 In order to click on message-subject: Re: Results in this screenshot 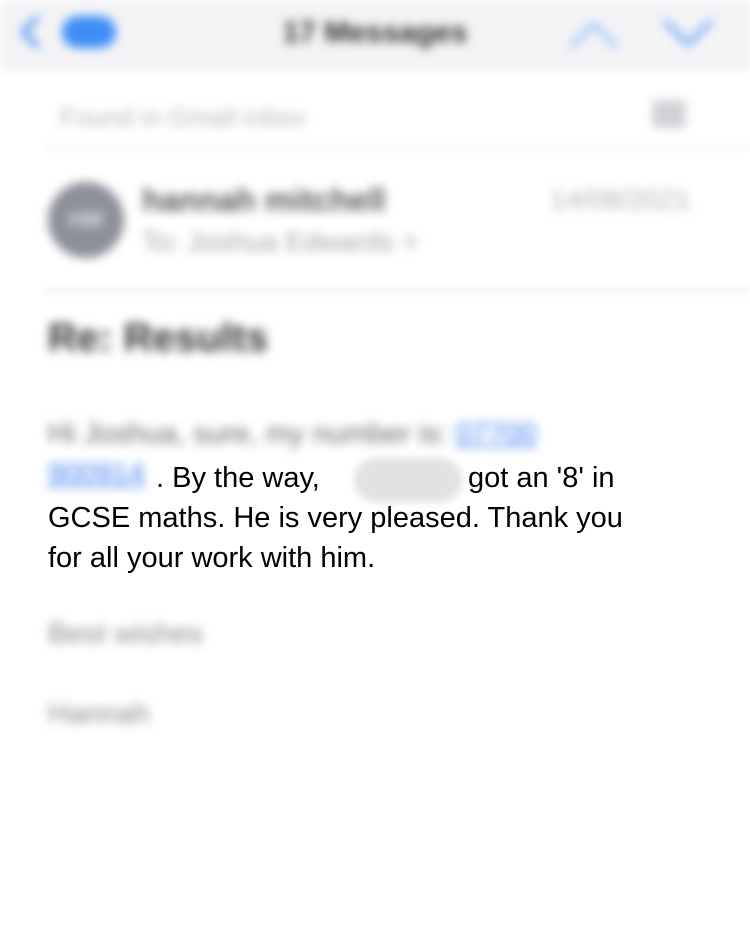, I will do `click(158, 338)`.